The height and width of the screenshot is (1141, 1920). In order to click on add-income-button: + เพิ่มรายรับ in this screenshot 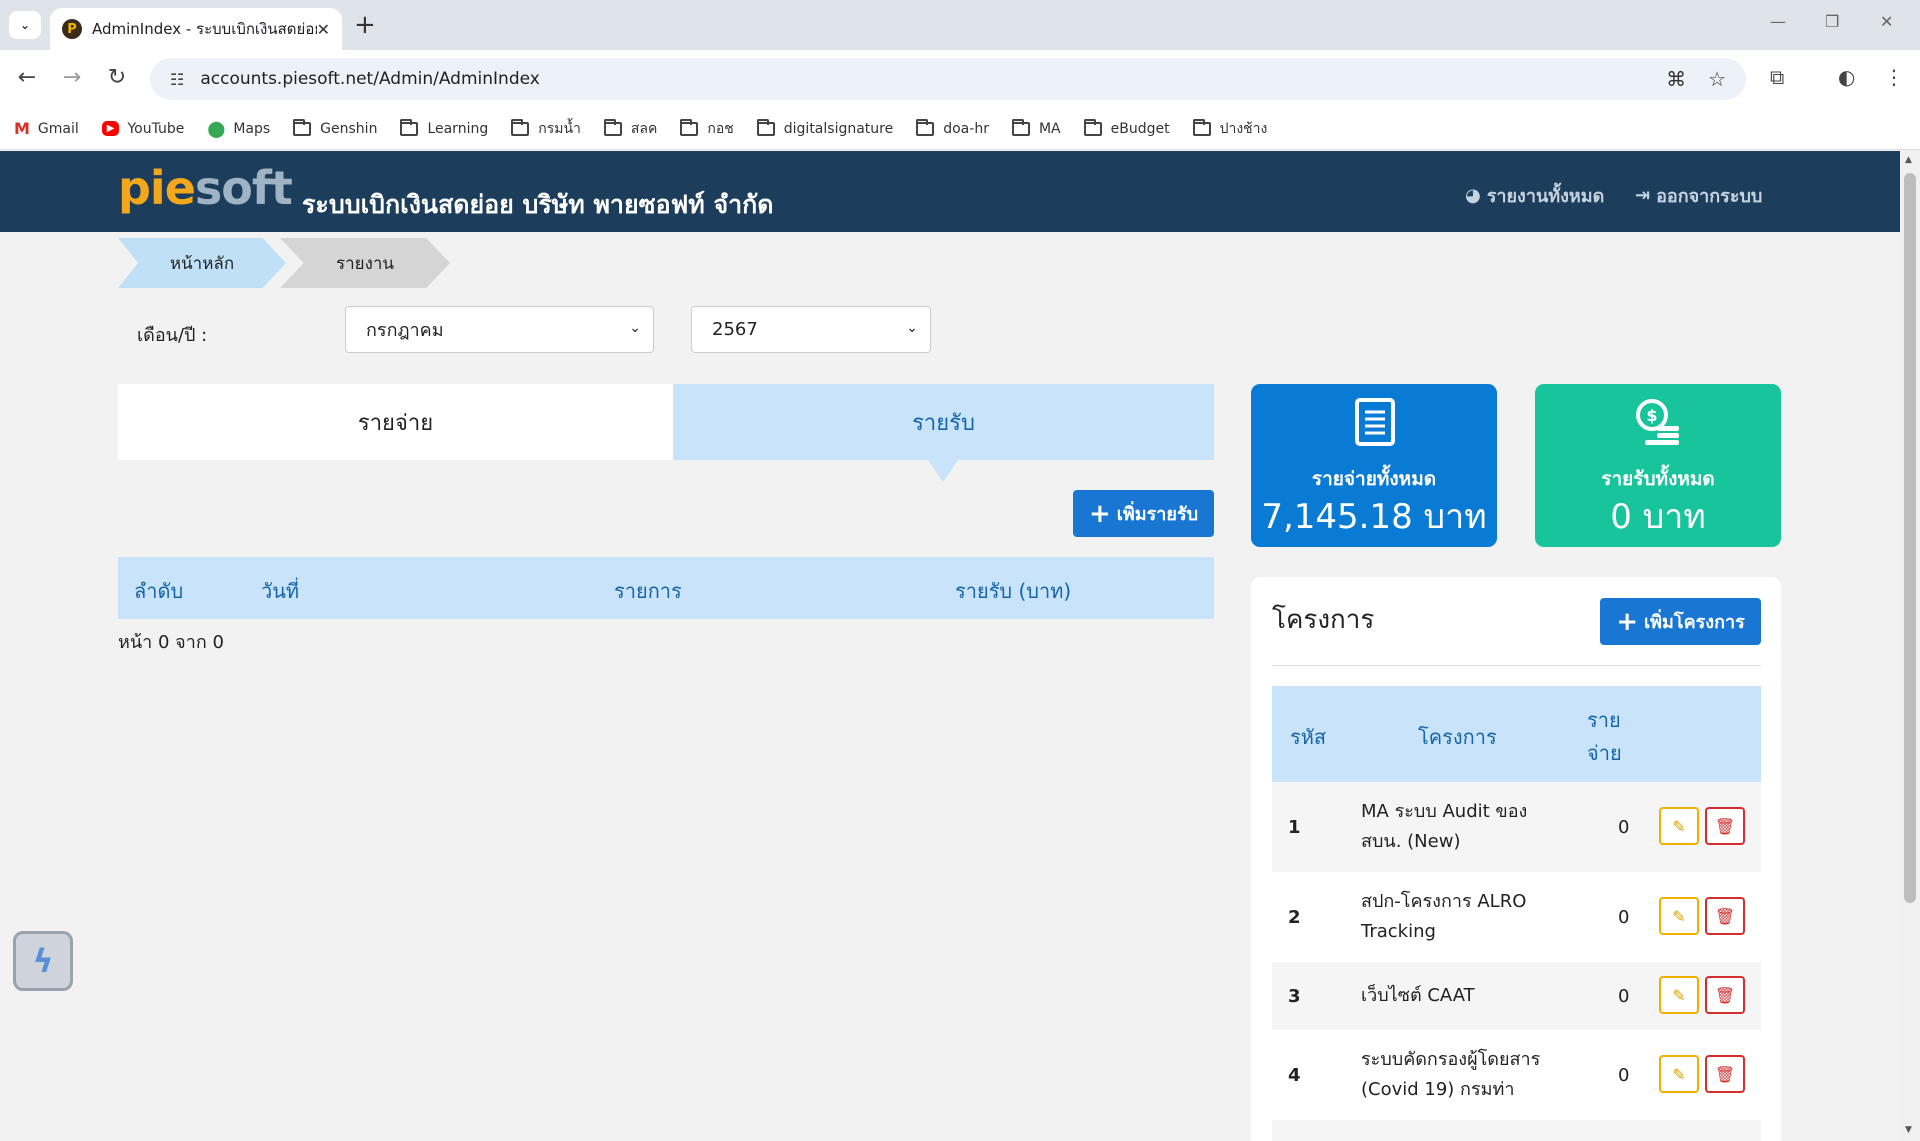, I will do `click(1143, 513)`.